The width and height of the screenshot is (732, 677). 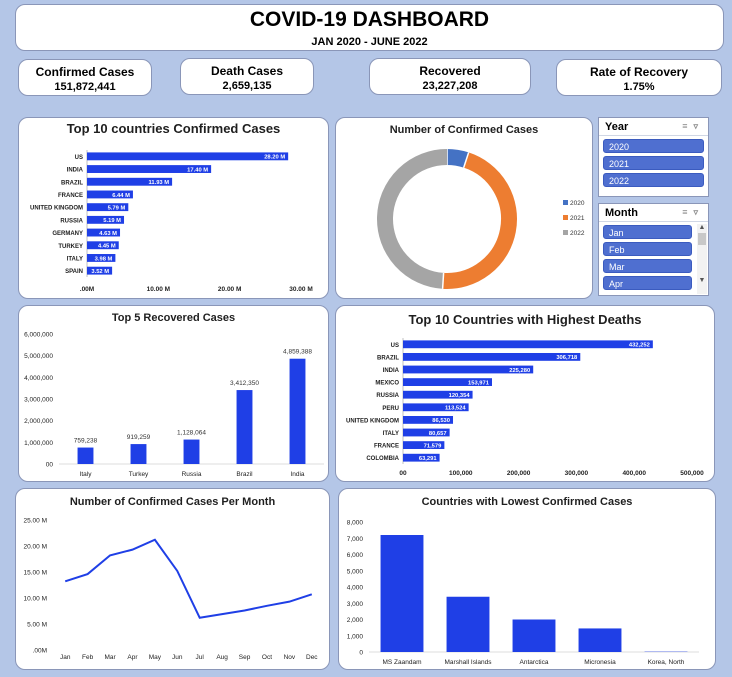 I want to click on data-label: 17.40 M, so click(x=197, y=170).